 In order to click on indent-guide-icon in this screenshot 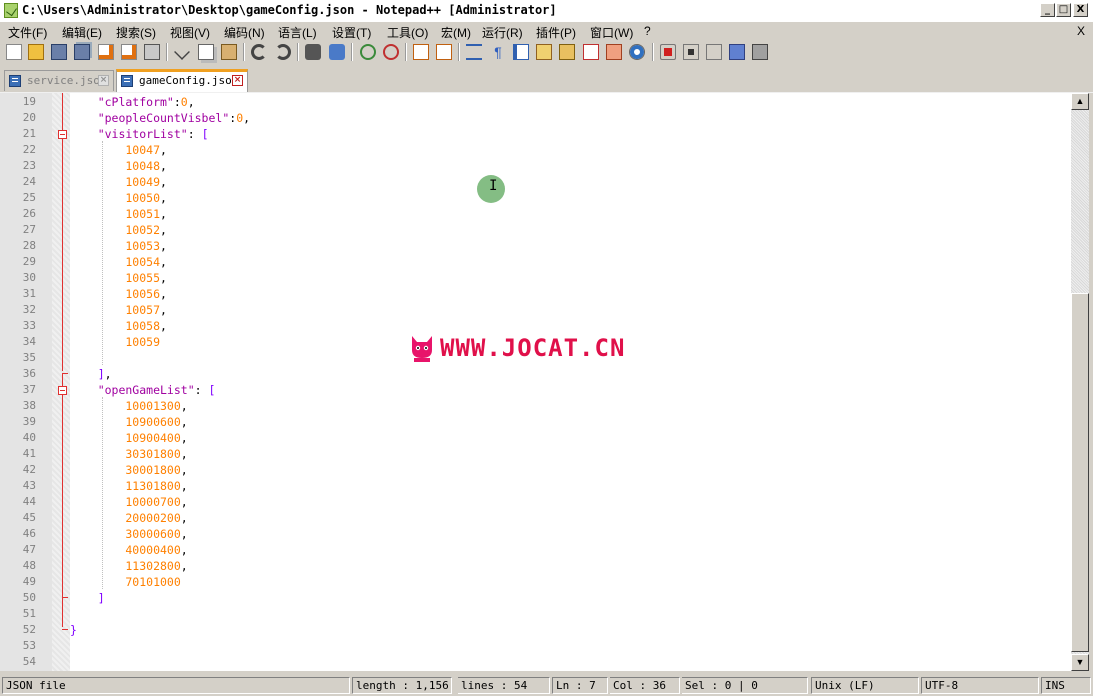, I will do `click(521, 52)`.